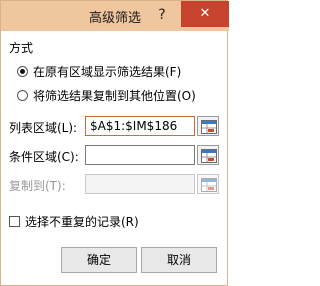  I want to click on criteria-range-collapse-button, so click(208, 155).